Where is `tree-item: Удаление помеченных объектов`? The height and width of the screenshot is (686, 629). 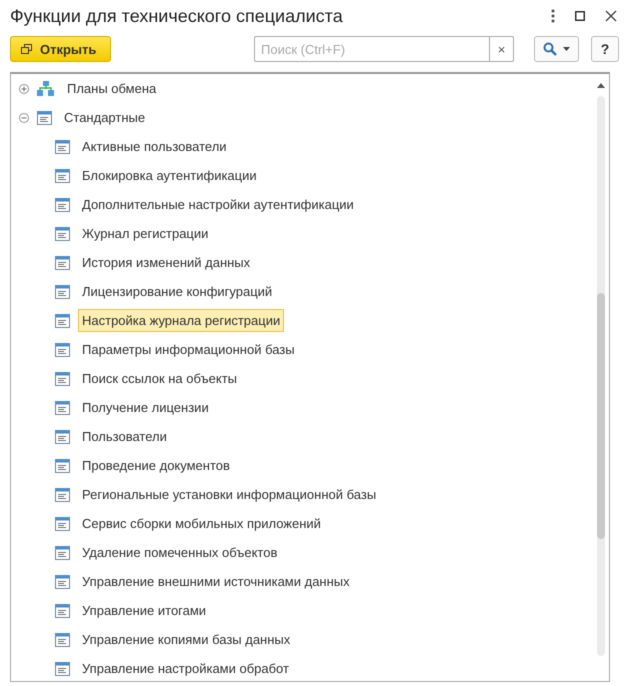 tree-item: Удаление помеченных объектов is located at coordinates (180, 552).